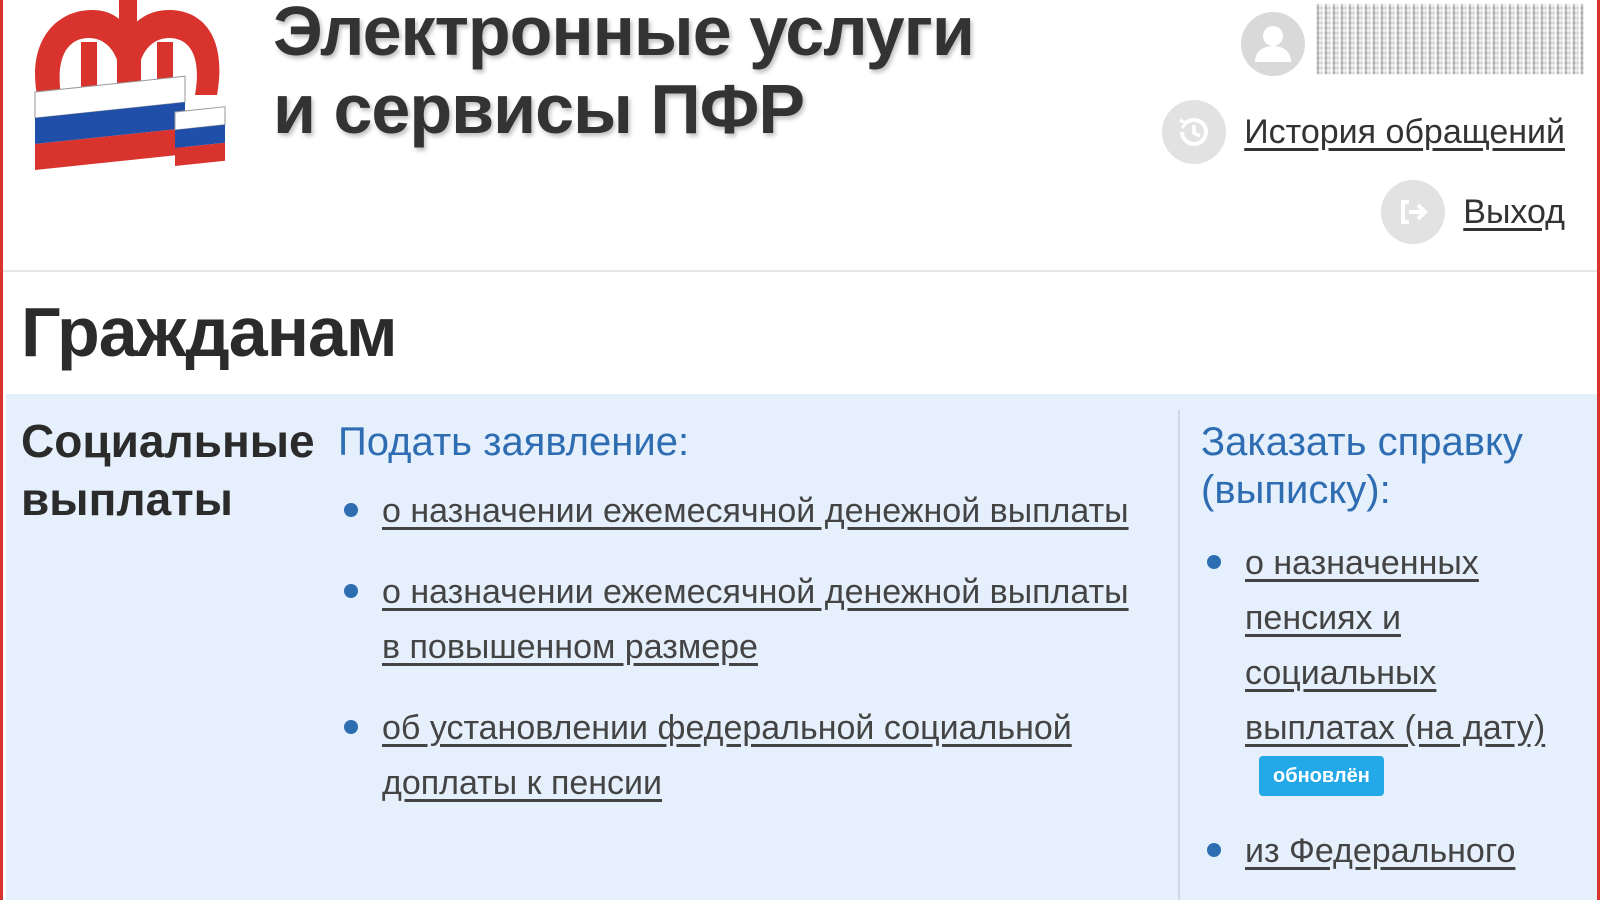 This screenshot has height=900, width=1600. Describe the element at coordinates (539, 109) in the screenshot. I see `site-title-line2: и сервисы ПФР` at that location.